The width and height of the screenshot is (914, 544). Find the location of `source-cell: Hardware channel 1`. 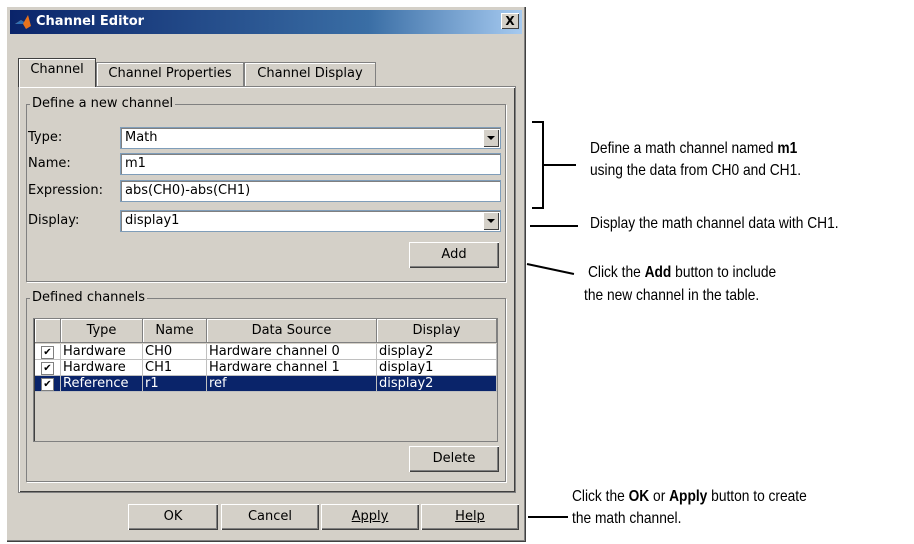

source-cell: Hardware channel 1 is located at coordinates (292, 368).